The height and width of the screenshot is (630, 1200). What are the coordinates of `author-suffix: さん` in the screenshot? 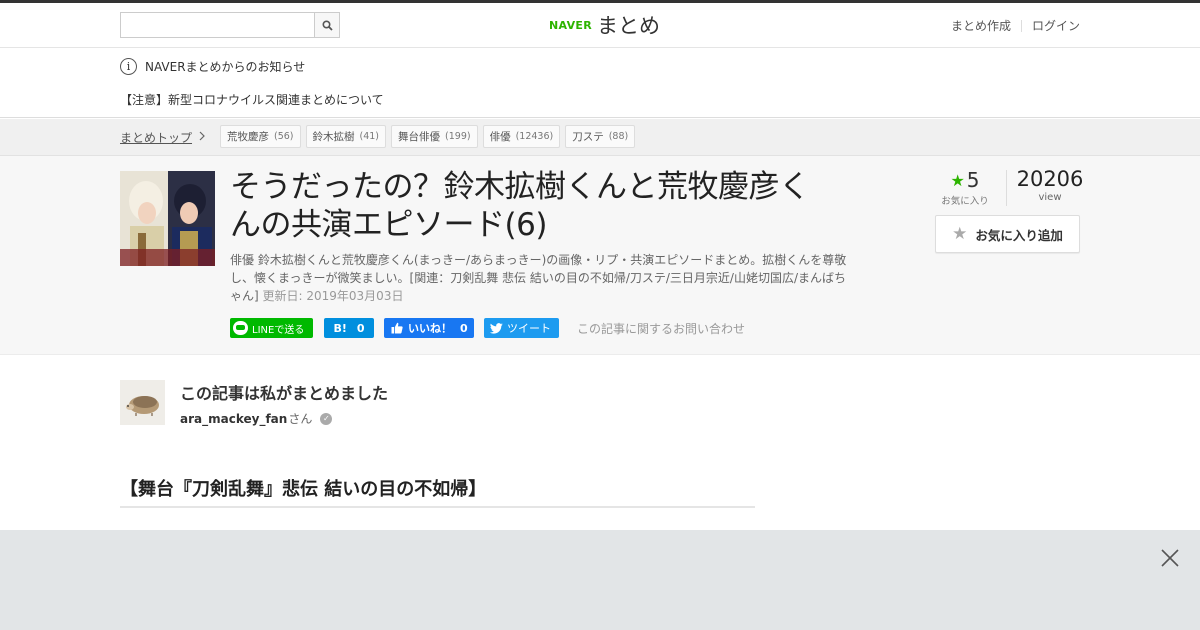 It's located at (300, 419).